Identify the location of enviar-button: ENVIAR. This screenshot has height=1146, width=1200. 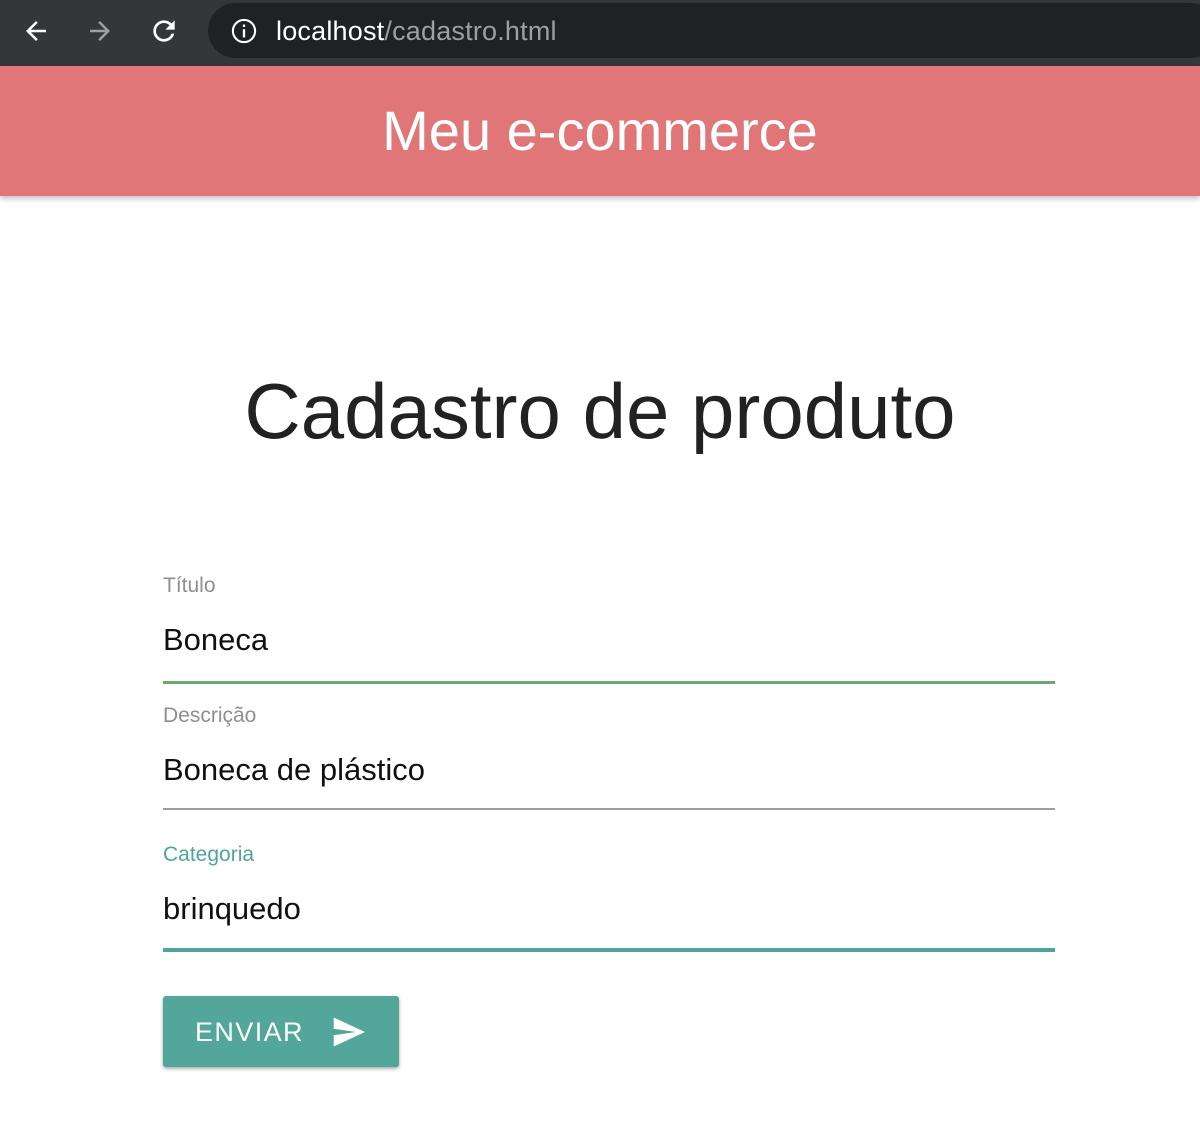
(281, 1031).